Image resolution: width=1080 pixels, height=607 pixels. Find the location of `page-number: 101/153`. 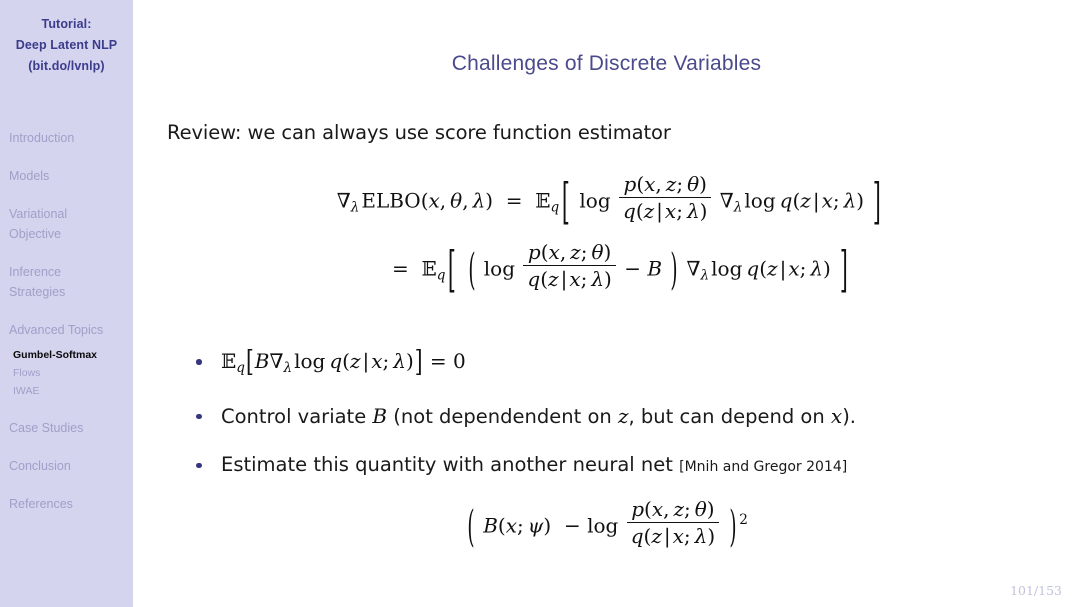

page-number: 101/153 is located at coordinates (1036, 590).